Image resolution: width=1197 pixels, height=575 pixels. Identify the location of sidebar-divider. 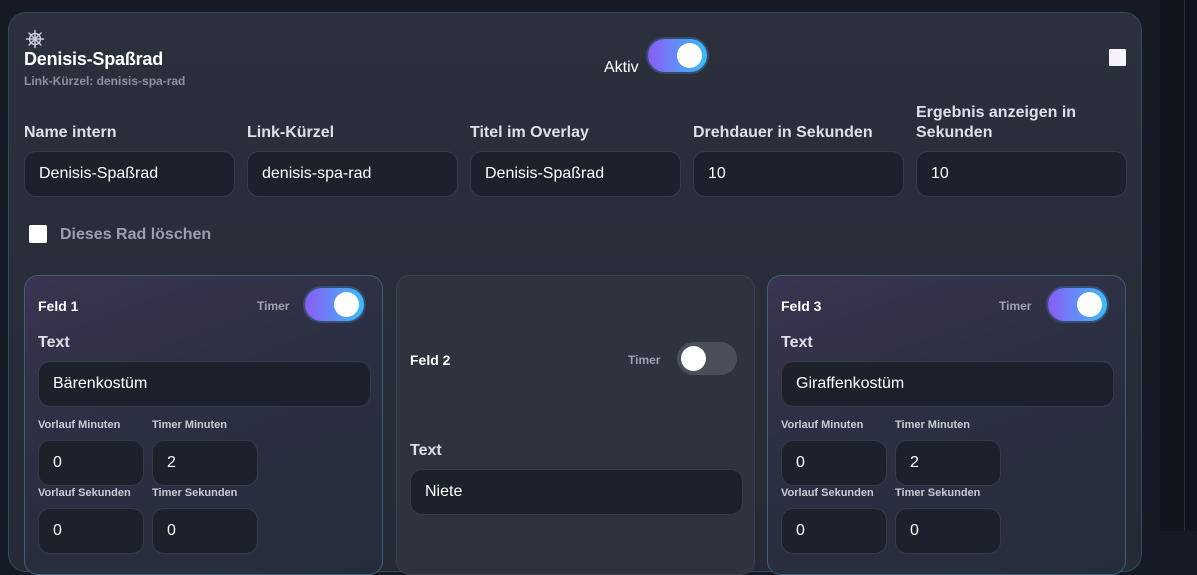
(1184, 265).